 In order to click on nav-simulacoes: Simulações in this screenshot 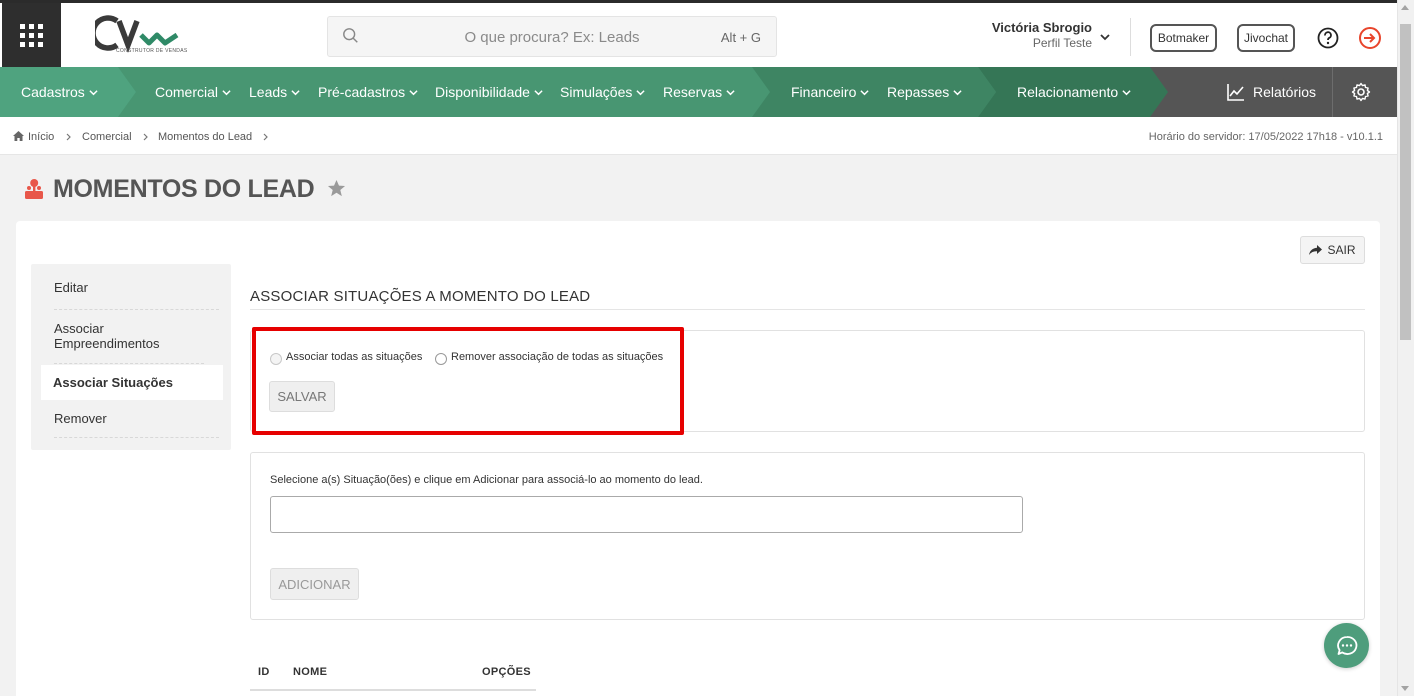, I will do `click(602, 92)`.